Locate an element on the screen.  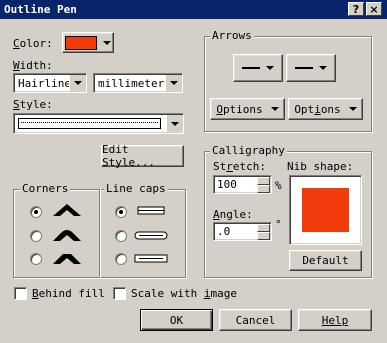
width-label: Width: is located at coordinates (33, 65).